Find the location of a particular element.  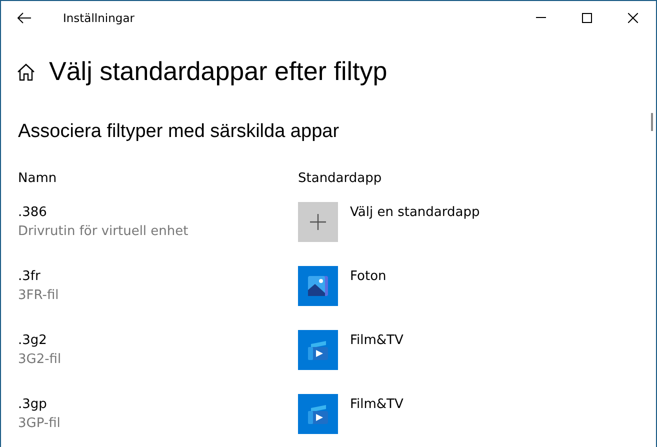

app-name: Välj en standardapp is located at coordinates (415, 212).